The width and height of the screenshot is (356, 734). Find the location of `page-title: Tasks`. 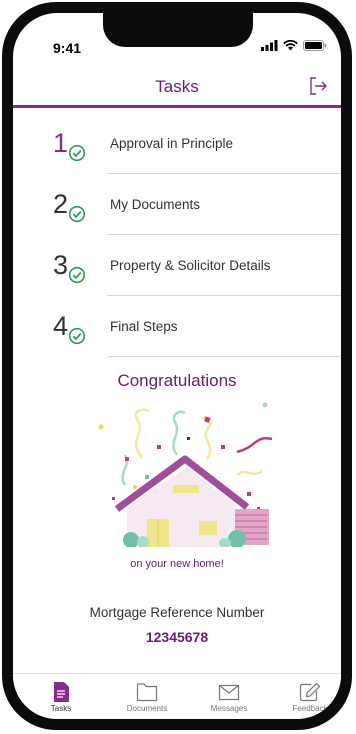

page-title: Tasks is located at coordinates (177, 86).